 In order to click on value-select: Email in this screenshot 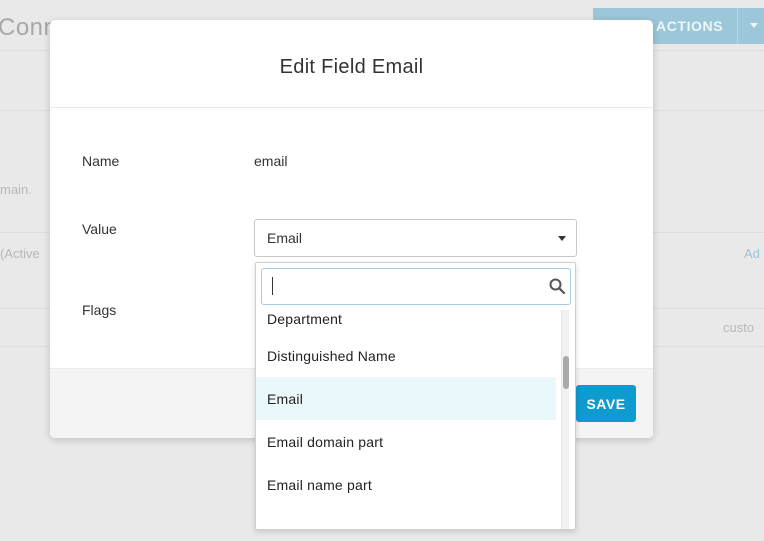, I will do `click(415, 238)`.